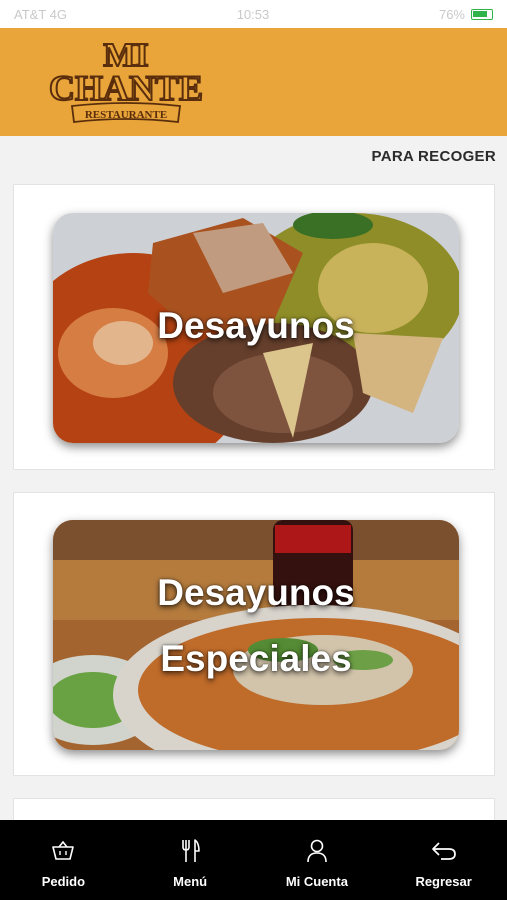  Describe the element at coordinates (451, 14) in the screenshot. I see `battery-percent: 76%` at that location.